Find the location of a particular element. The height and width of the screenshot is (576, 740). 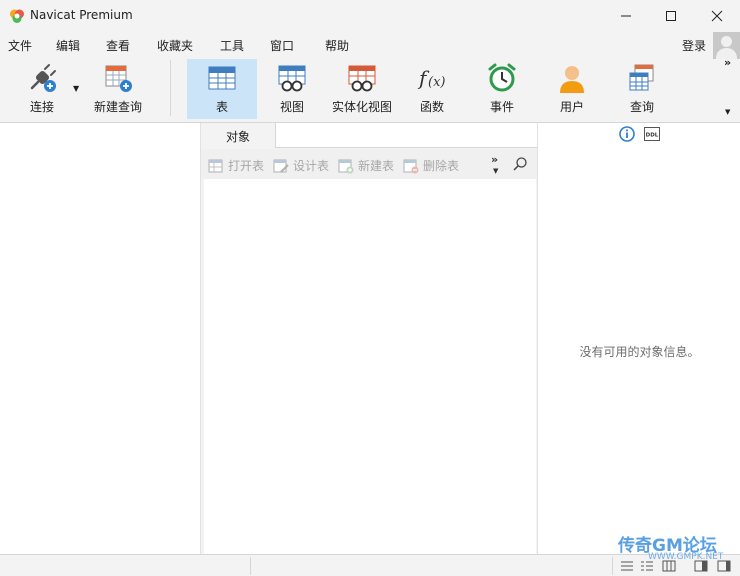

minimize-icon is located at coordinates (626, 16).